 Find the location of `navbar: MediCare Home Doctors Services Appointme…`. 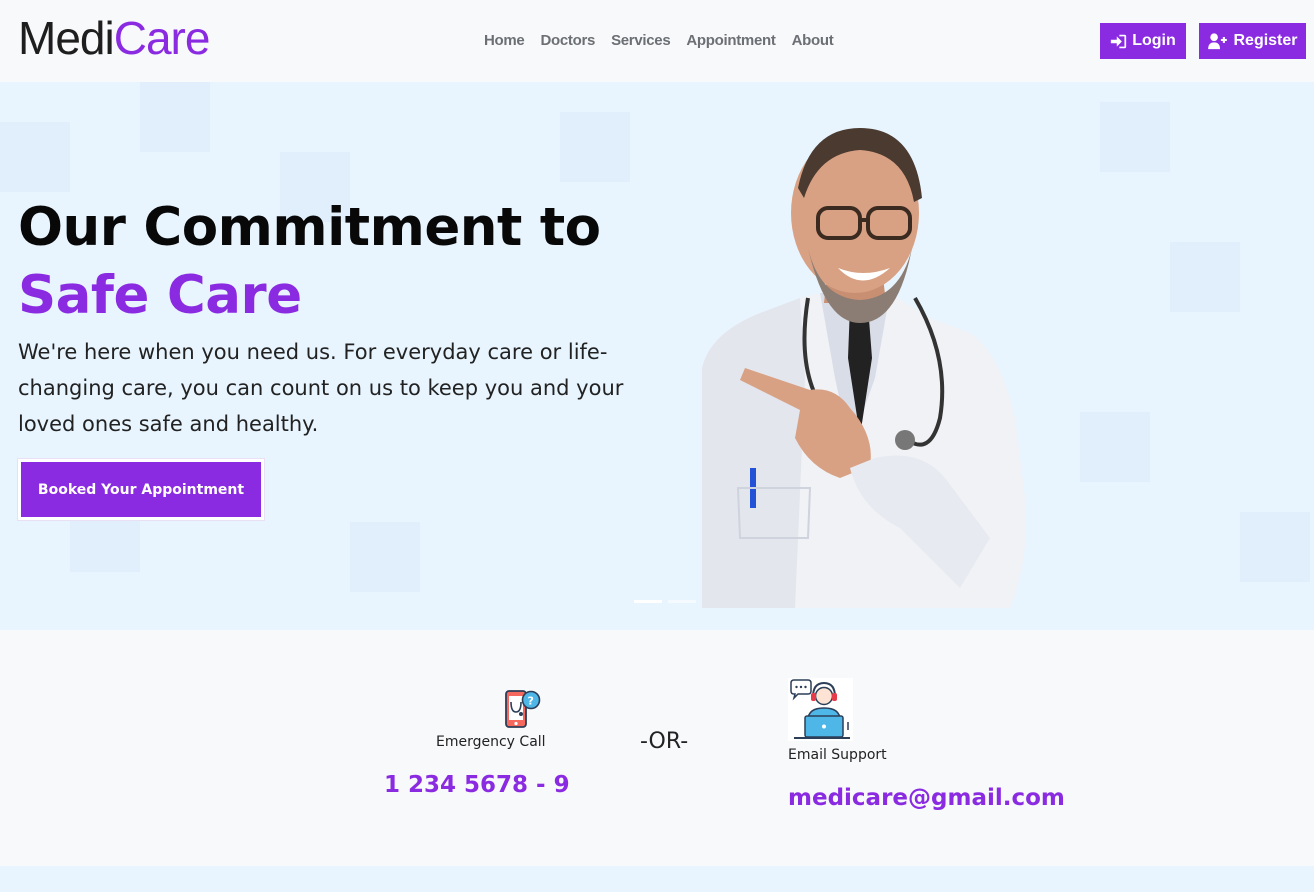

navbar: MediCare Home Doctors Services Appointme… is located at coordinates (657, 41).